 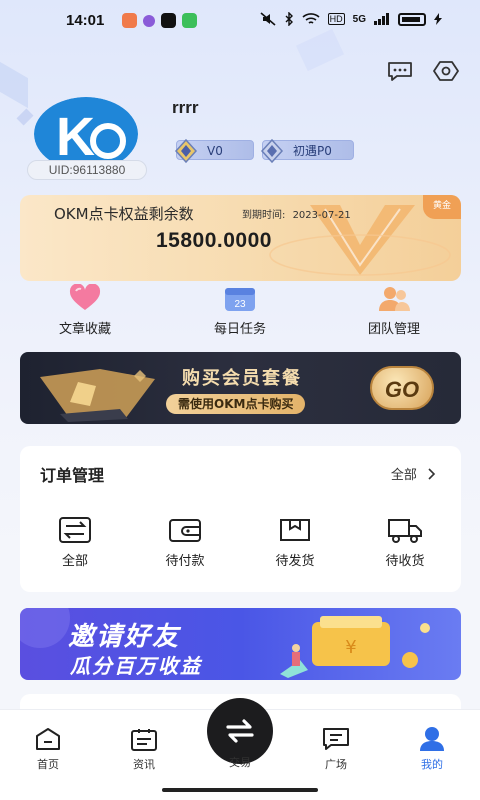 What do you see at coordinates (75, 137) in the screenshot?
I see `svg-text: K` at bounding box center [75, 137].